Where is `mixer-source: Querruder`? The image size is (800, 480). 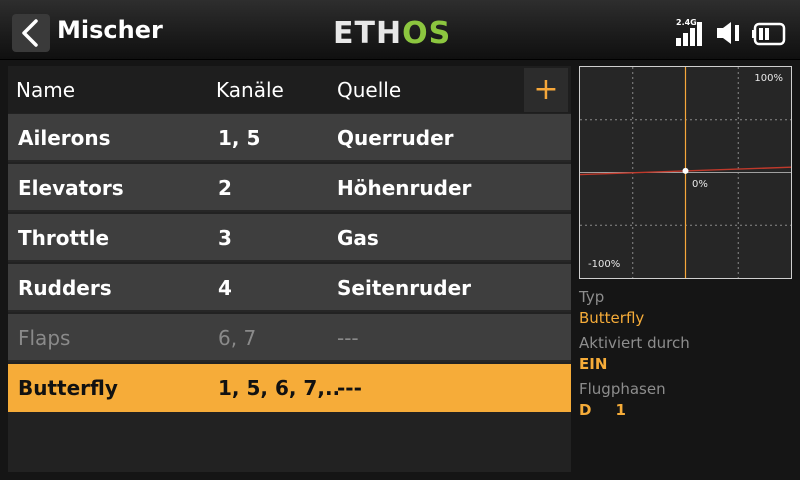
mixer-source: Querruder is located at coordinates (395, 138).